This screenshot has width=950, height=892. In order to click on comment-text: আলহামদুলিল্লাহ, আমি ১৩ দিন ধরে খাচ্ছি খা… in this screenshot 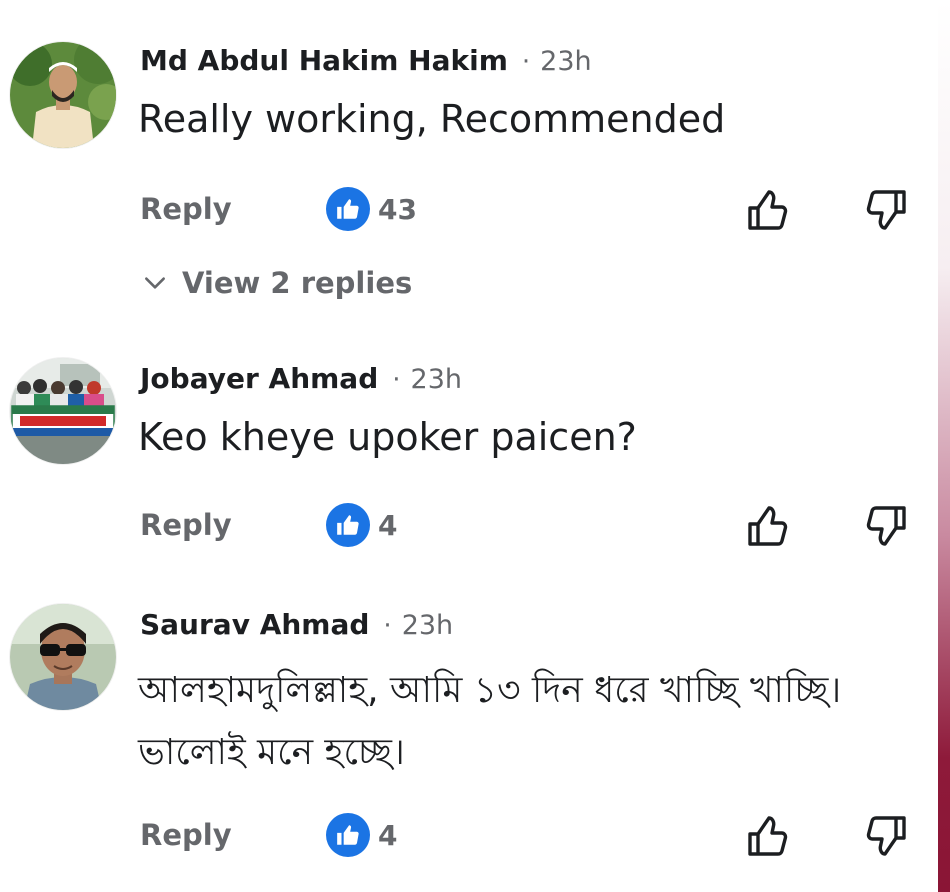, I will do `click(490, 721)`.